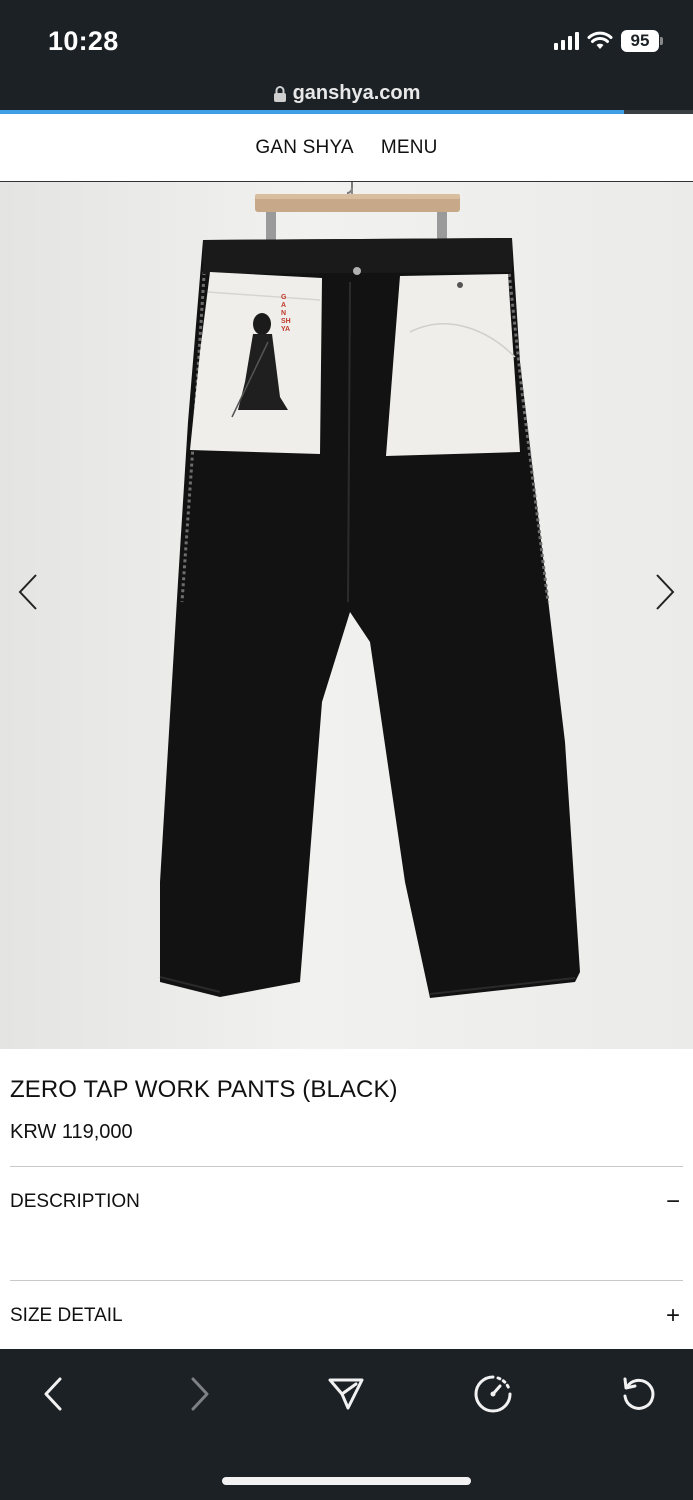 Image resolution: width=693 pixels, height=1500 pixels. I want to click on chevron-right-icon, so click(665, 592).